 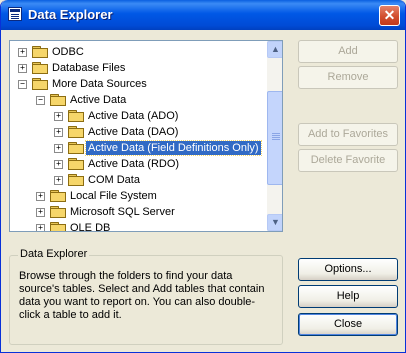 I want to click on tree-item: + Active Data (RDO), so click(x=138, y=164).